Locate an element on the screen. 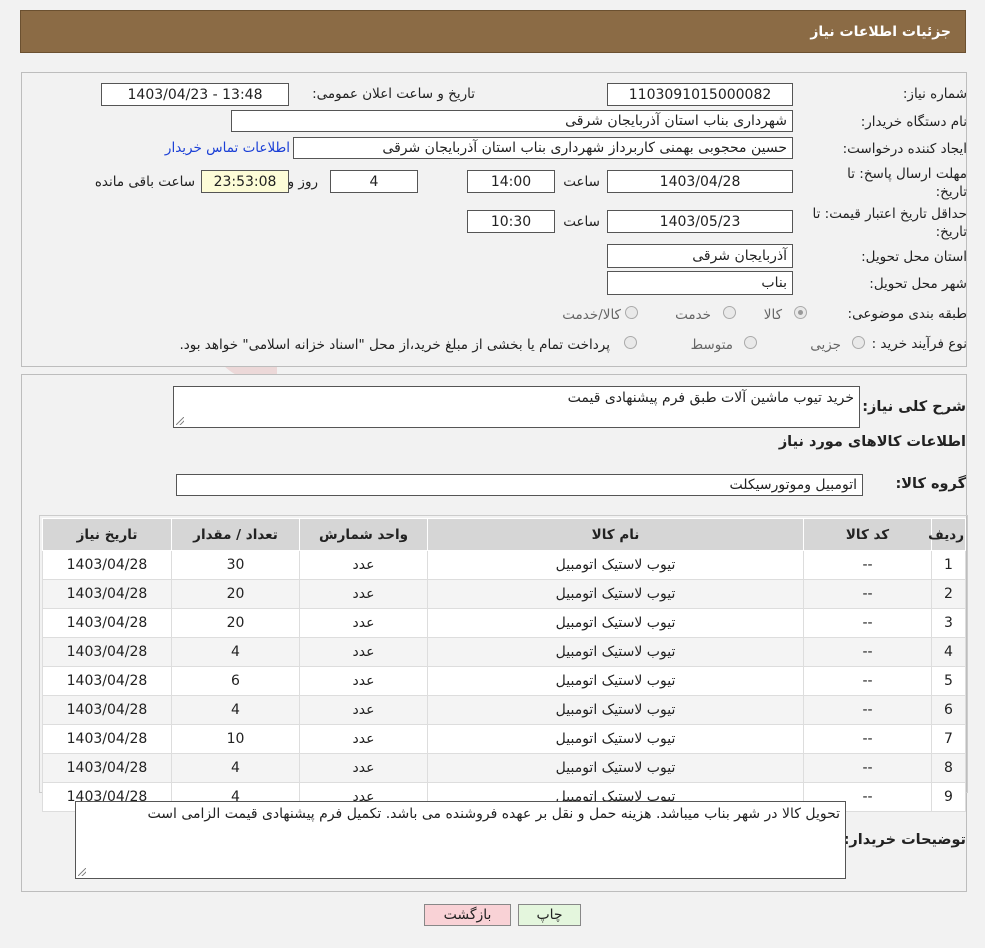 This screenshot has height=948, width=985. validity-time-field: 10:30 is located at coordinates (511, 221).